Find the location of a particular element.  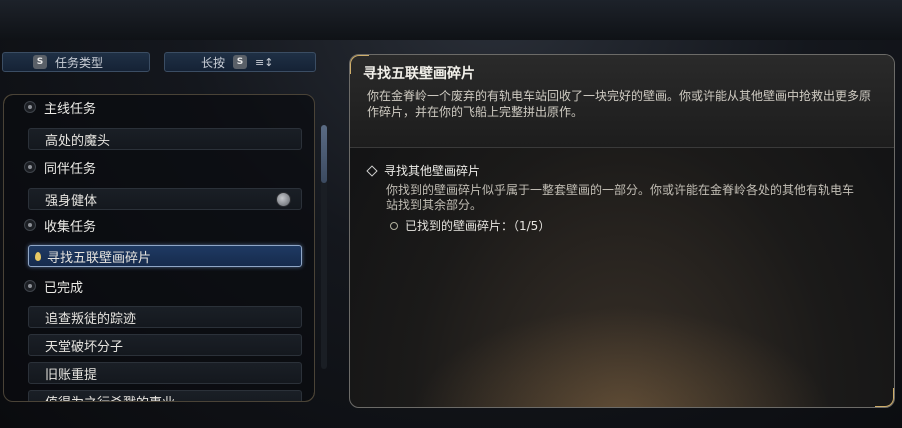

quest-item-qiangshen: 强身健体 is located at coordinates (165, 199).